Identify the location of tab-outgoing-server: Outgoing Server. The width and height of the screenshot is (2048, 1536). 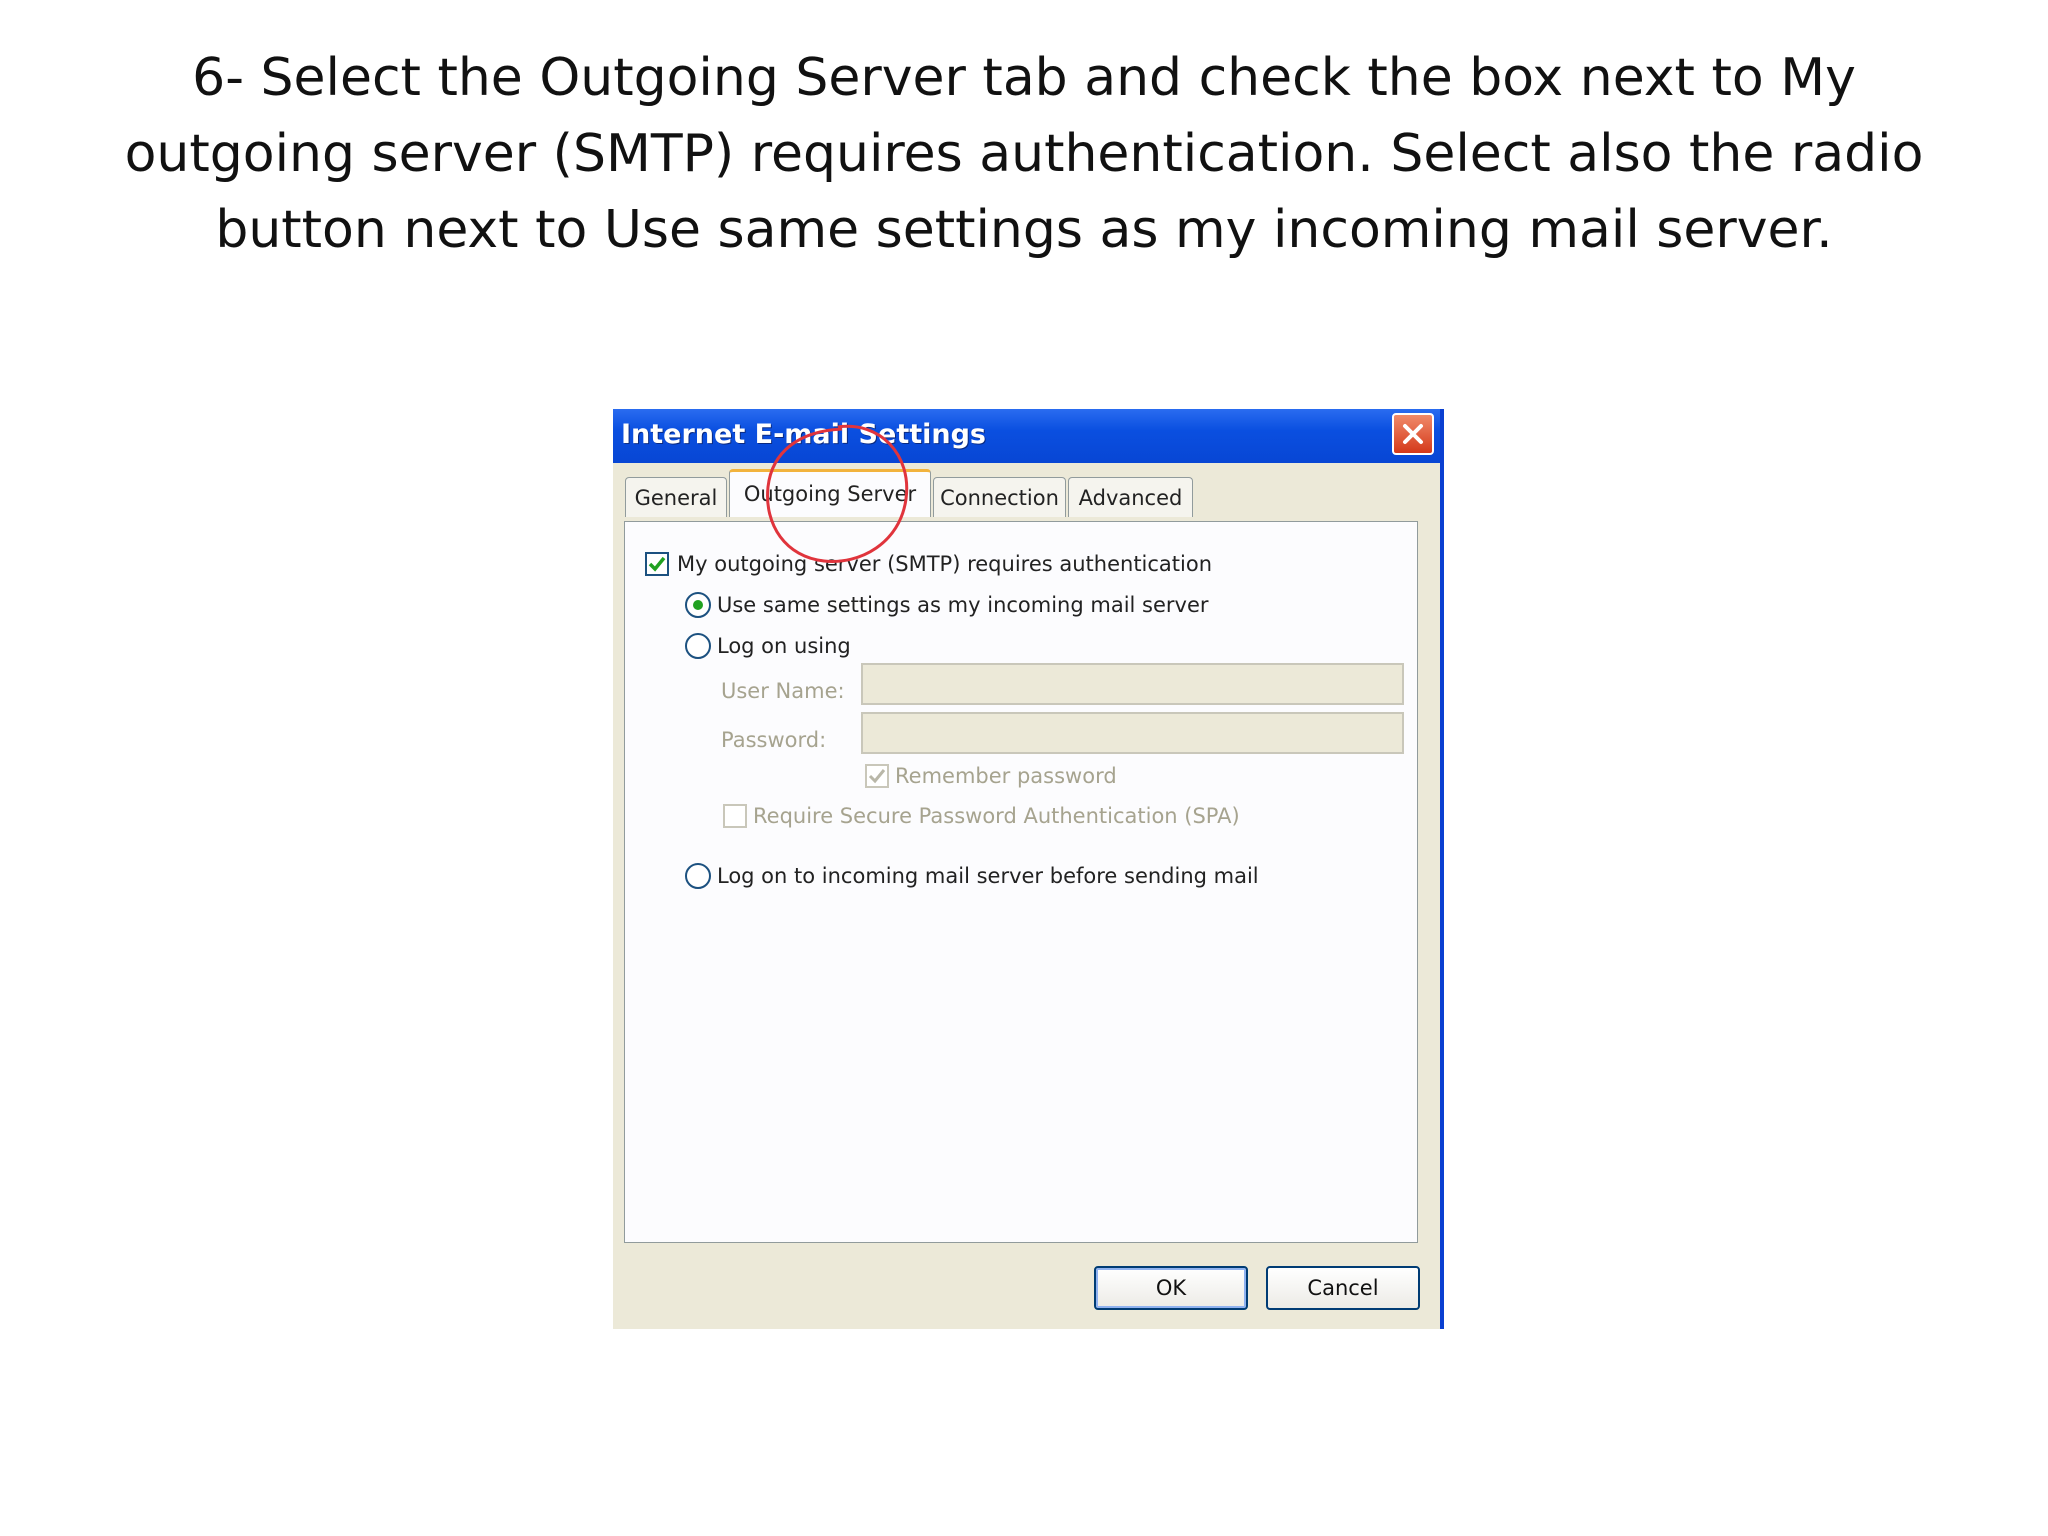
(830, 493).